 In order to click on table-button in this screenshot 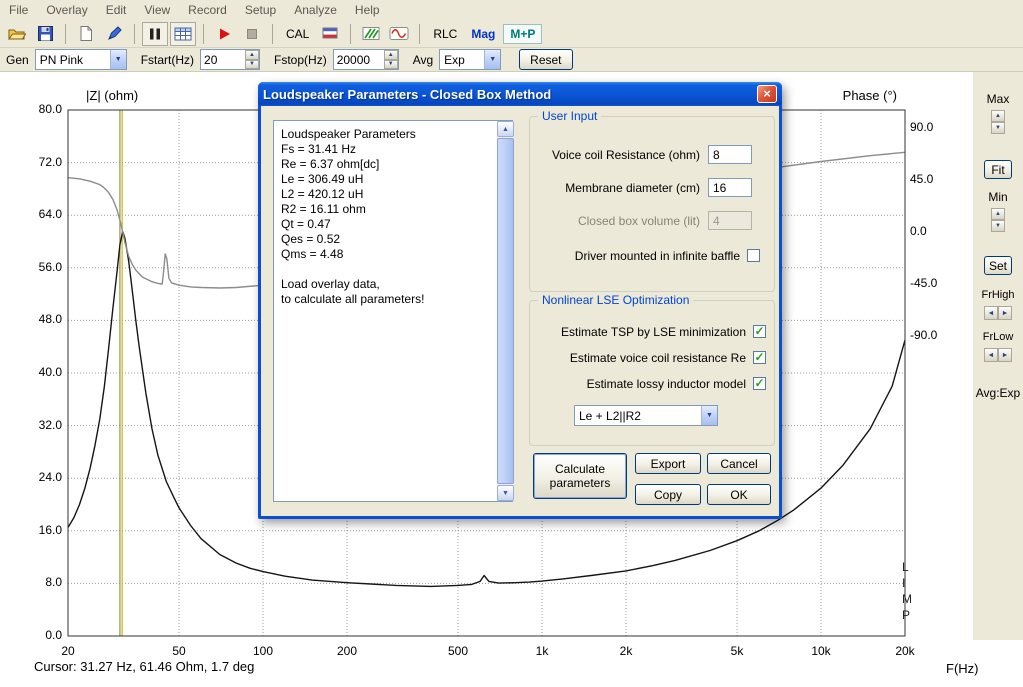, I will do `click(183, 33)`.